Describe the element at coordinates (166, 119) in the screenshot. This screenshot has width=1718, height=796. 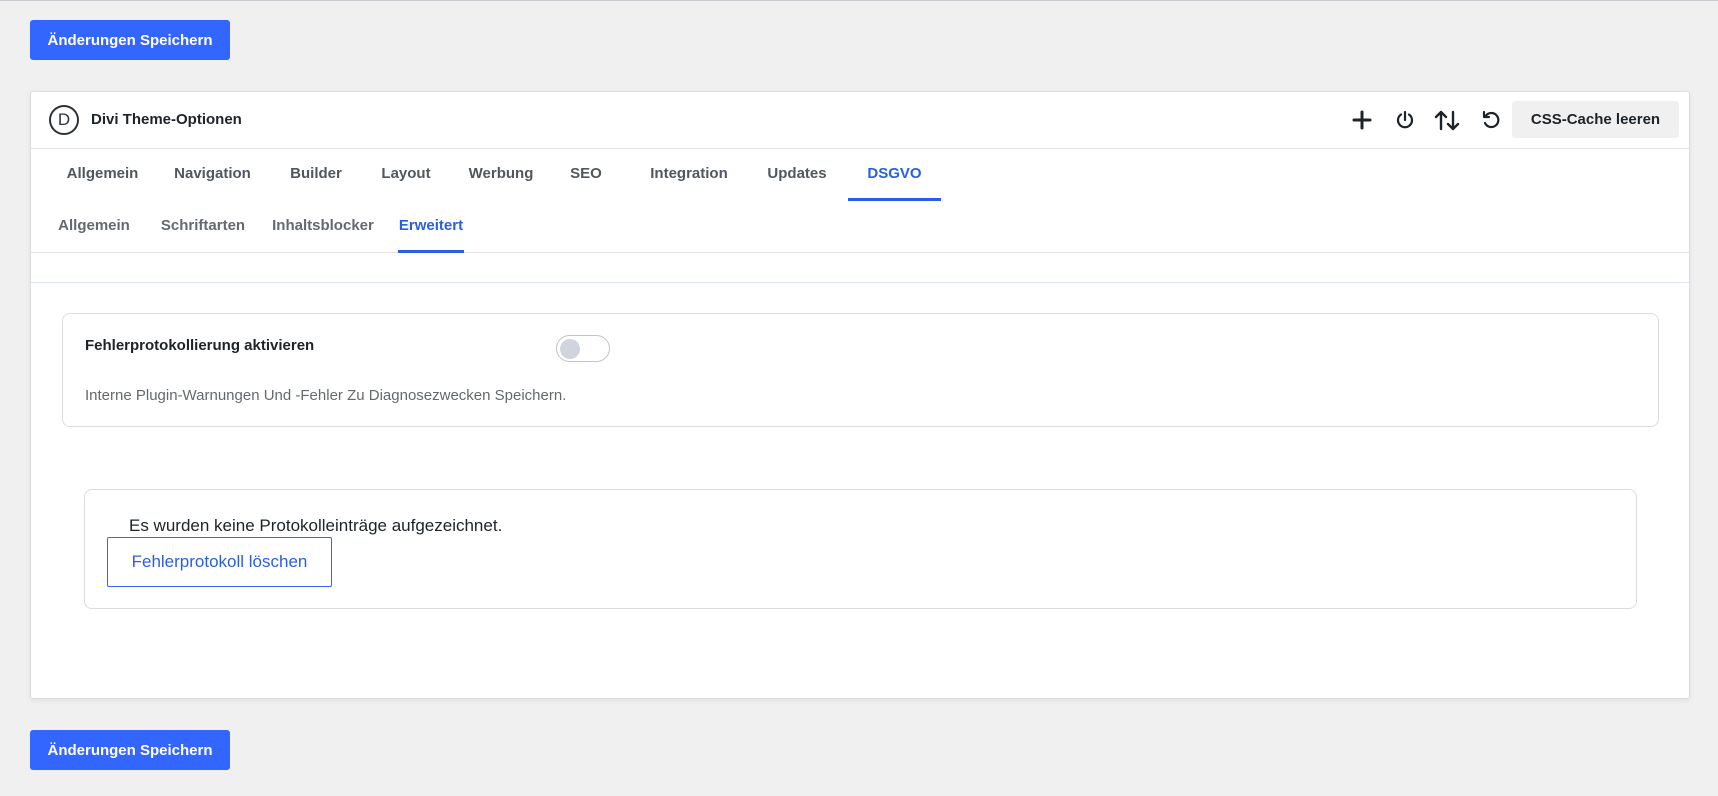
I see `panel-title: Divi Theme-Optionen` at that location.